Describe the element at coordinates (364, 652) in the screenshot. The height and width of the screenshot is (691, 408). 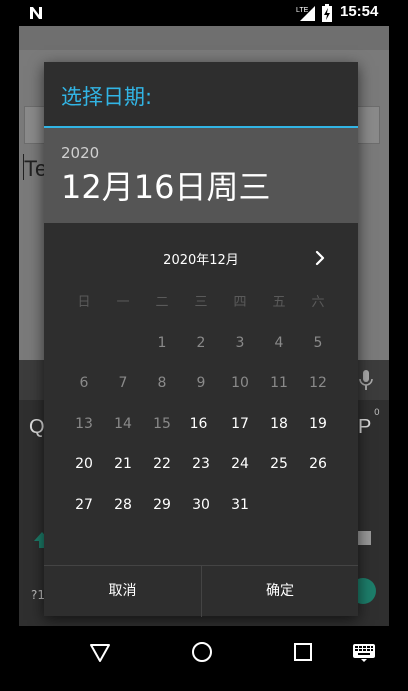
I see `keyboard-icon` at that location.